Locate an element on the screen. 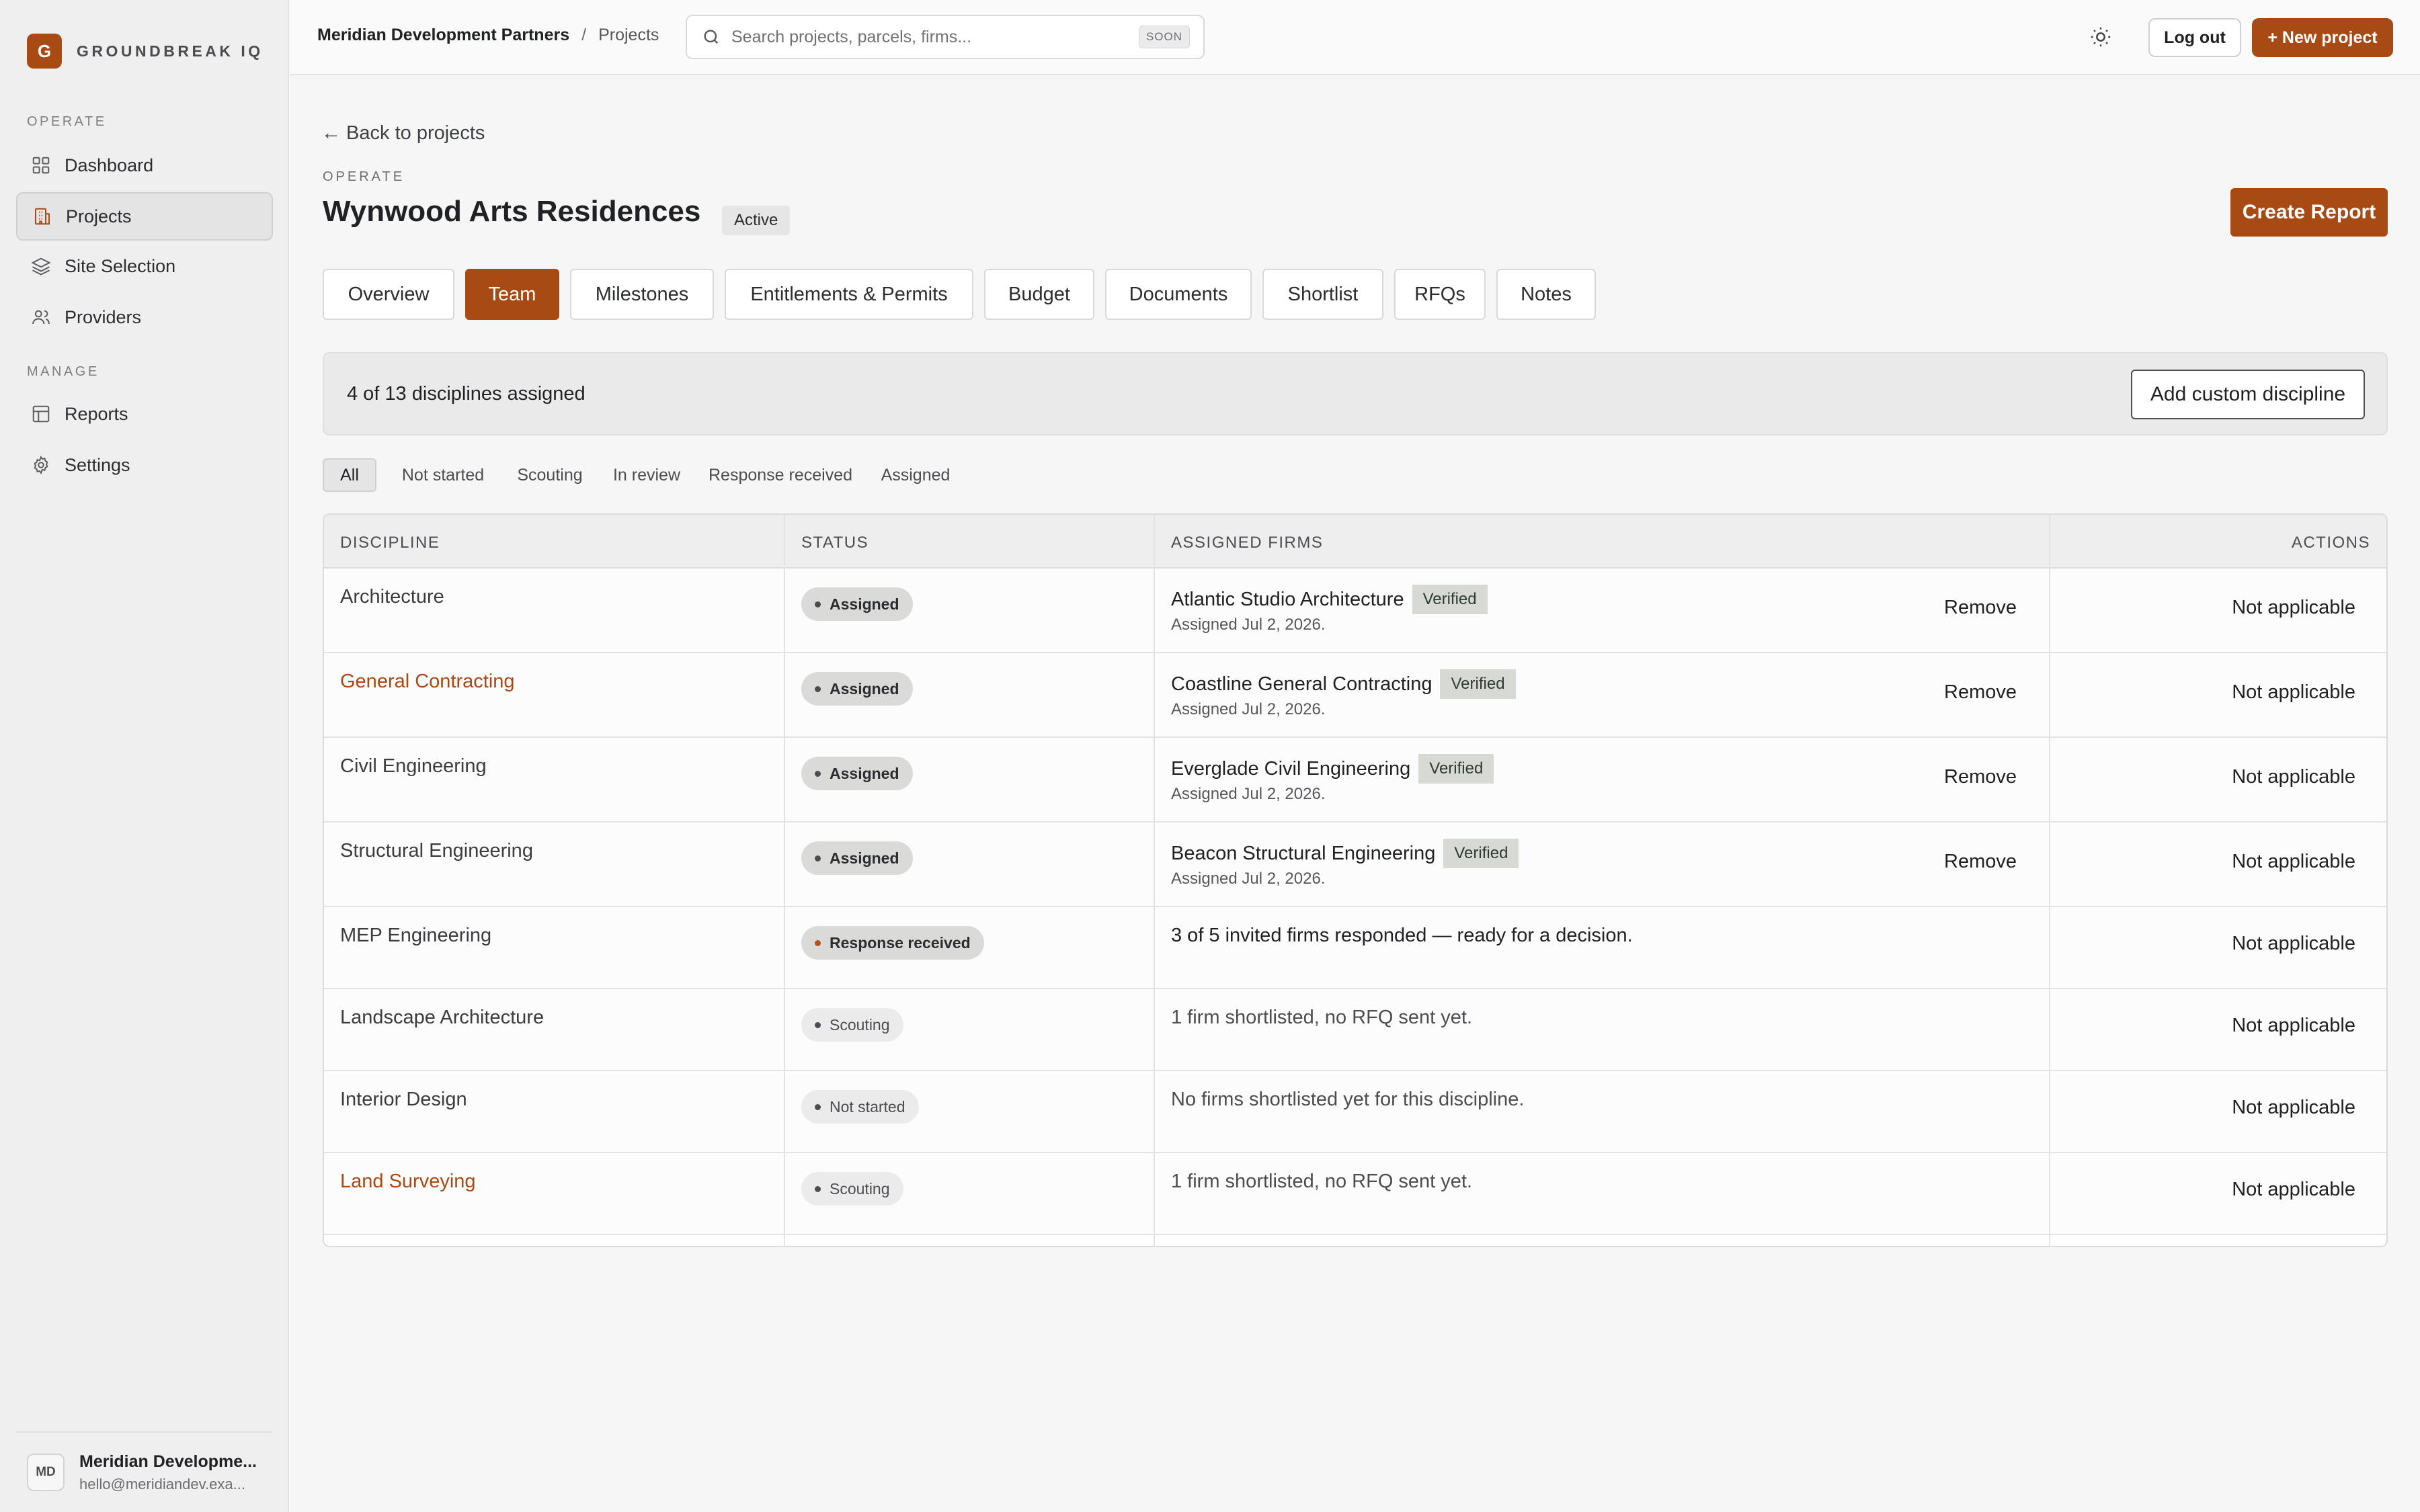 This screenshot has height=1512, width=2420. status-badge: Active is located at coordinates (757, 220).